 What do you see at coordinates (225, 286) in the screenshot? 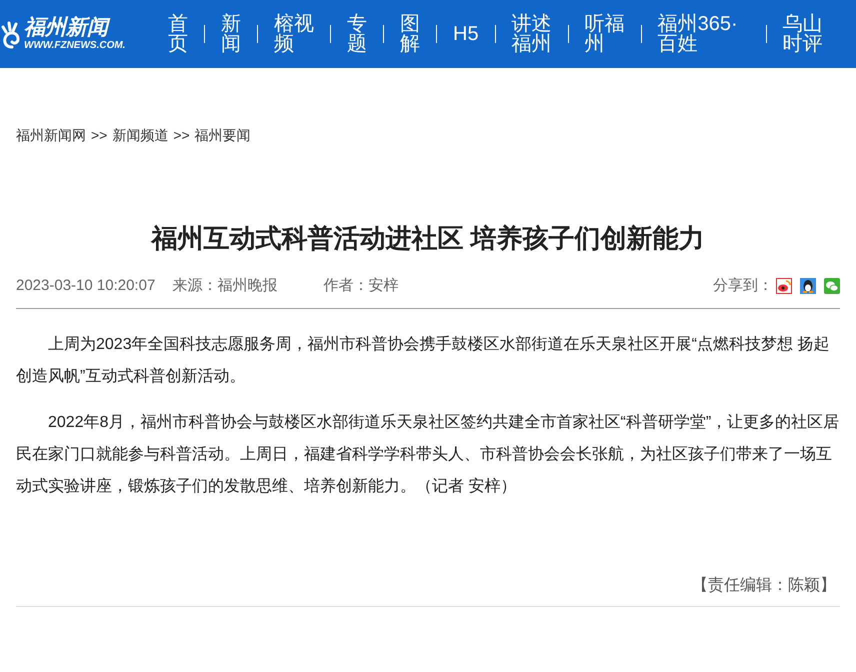
I see `source-text: 来源：福州晚报` at bounding box center [225, 286].